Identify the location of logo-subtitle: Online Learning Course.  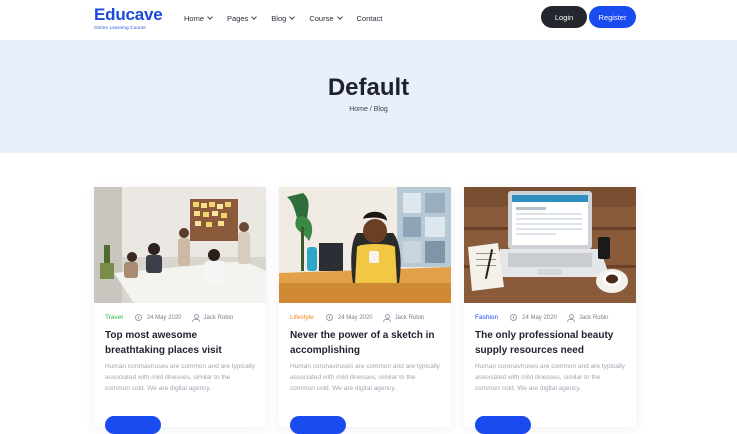
(120, 27).